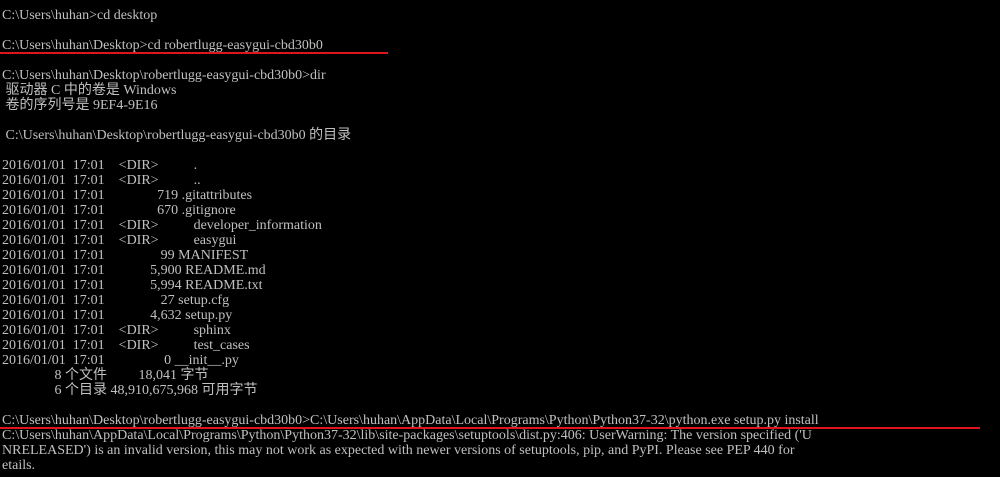  Describe the element at coordinates (119, 210) in the screenshot. I see `terminal-line: 2016/01/01 17:01 670 .gitignore` at that location.